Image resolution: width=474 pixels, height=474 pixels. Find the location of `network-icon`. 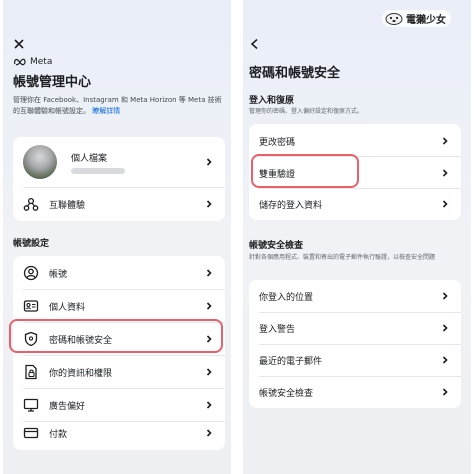

network-icon is located at coordinates (31, 204).